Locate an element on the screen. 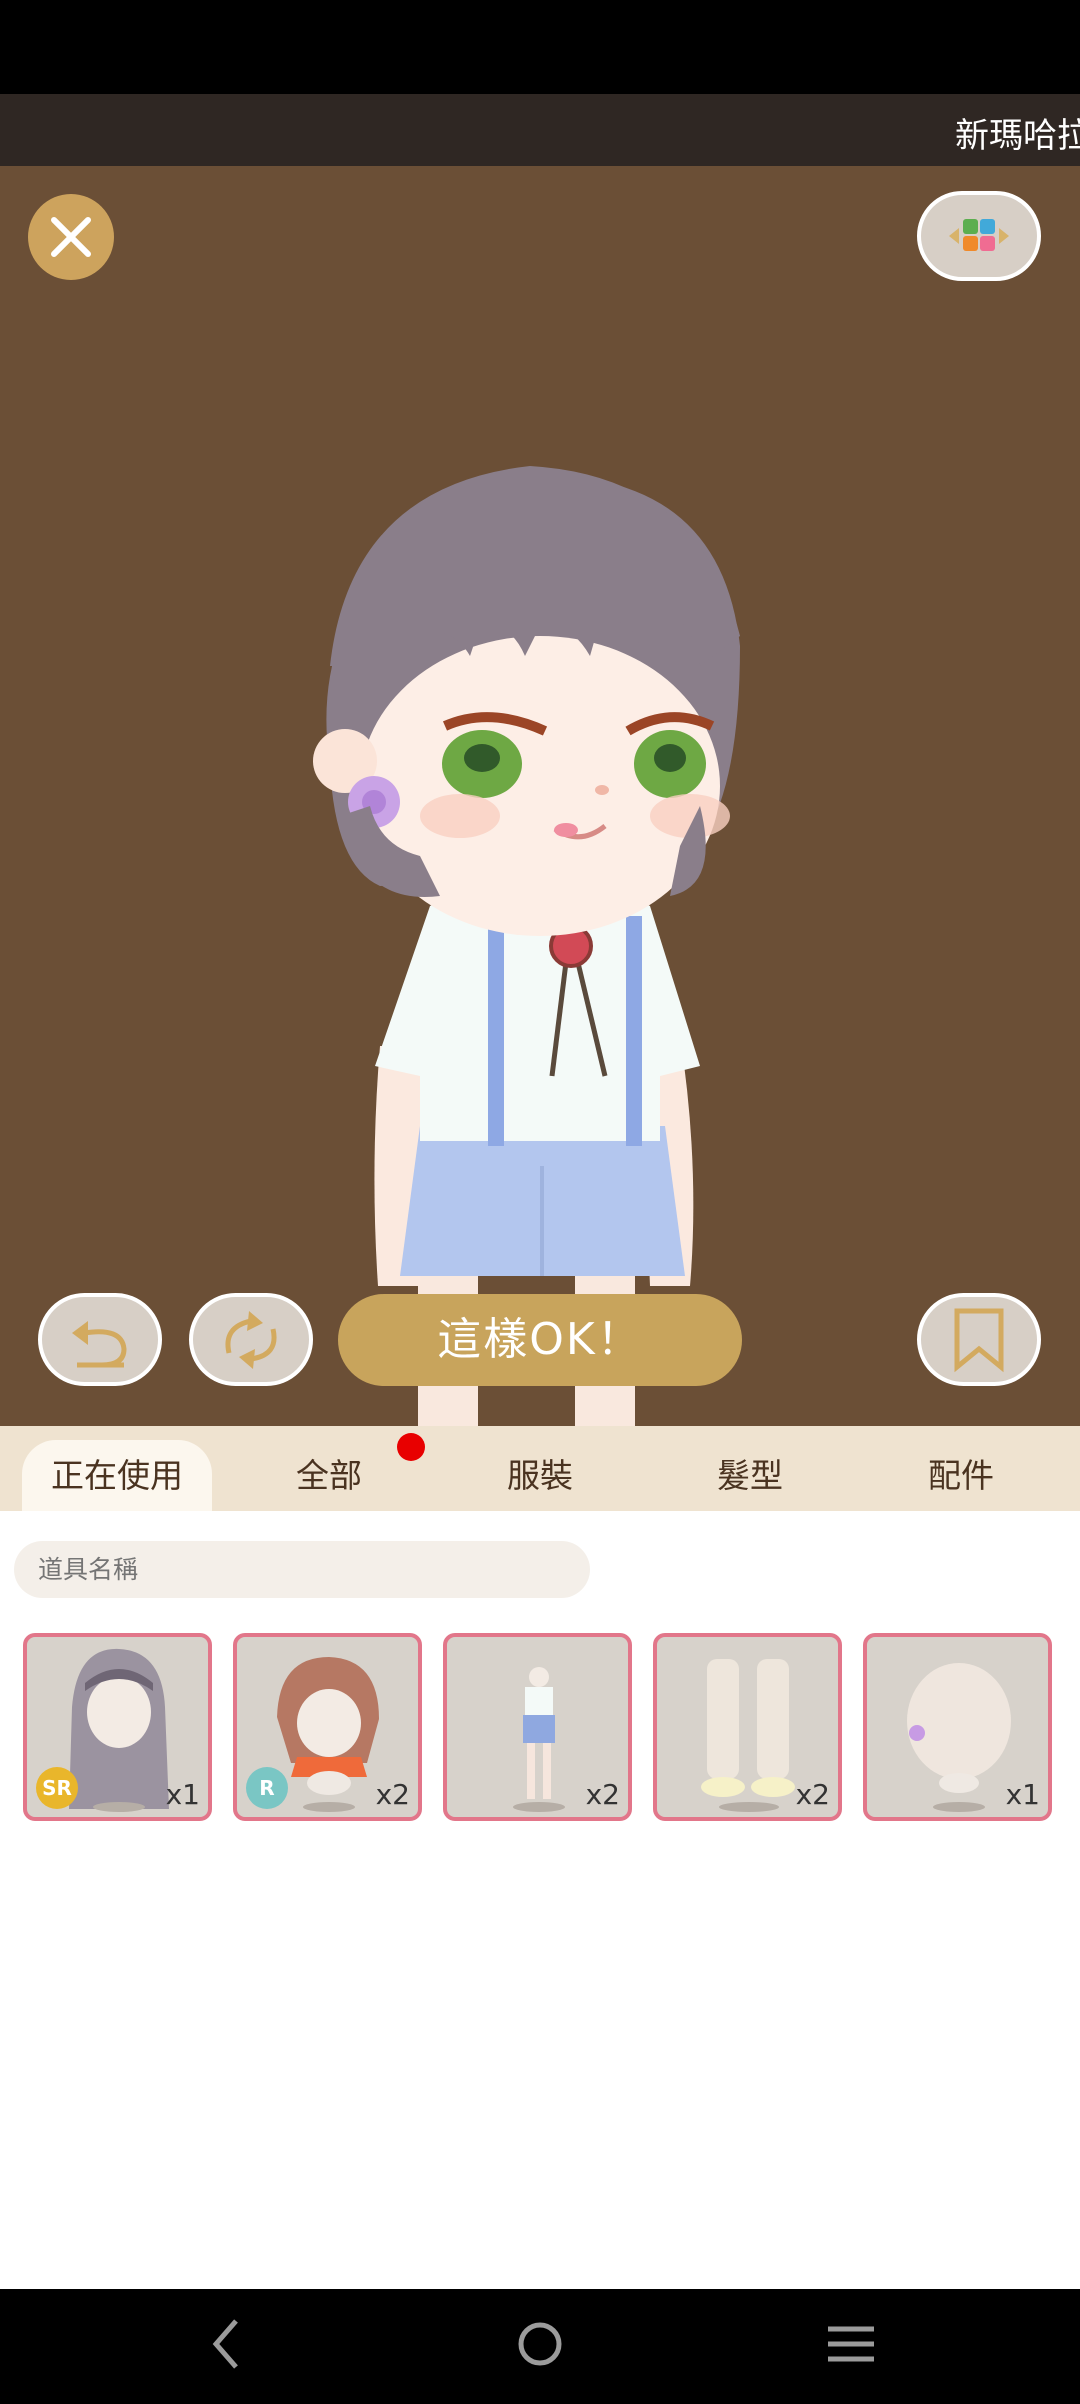  item-long-hair: SR x1 is located at coordinates (117, 1727).